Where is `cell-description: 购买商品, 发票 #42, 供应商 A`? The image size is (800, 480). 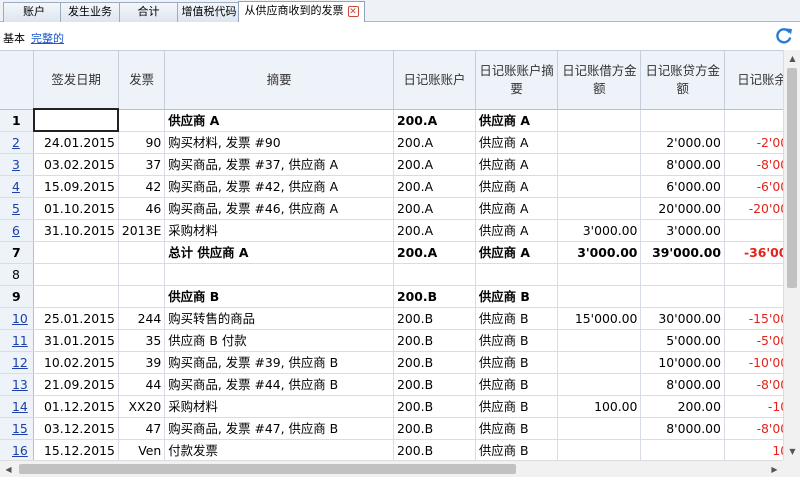 cell-description: 购买商品, 发票 #42, 供应商 A is located at coordinates (279, 186).